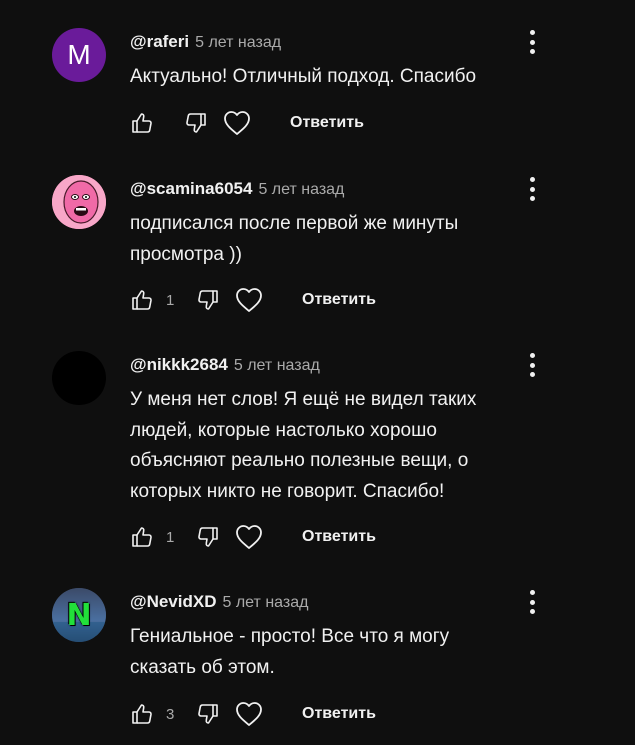 This screenshot has width=635, height=745. I want to click on comment-author: @scamina6054, so click(191, 189).